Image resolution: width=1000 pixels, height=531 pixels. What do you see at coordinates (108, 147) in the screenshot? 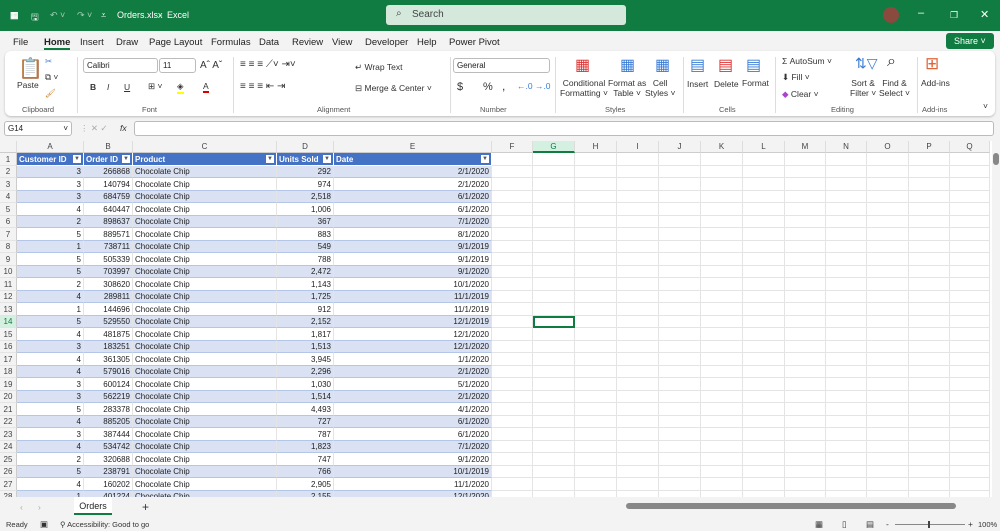
I see `column-header-B: B` at bounding box center [108, 147].